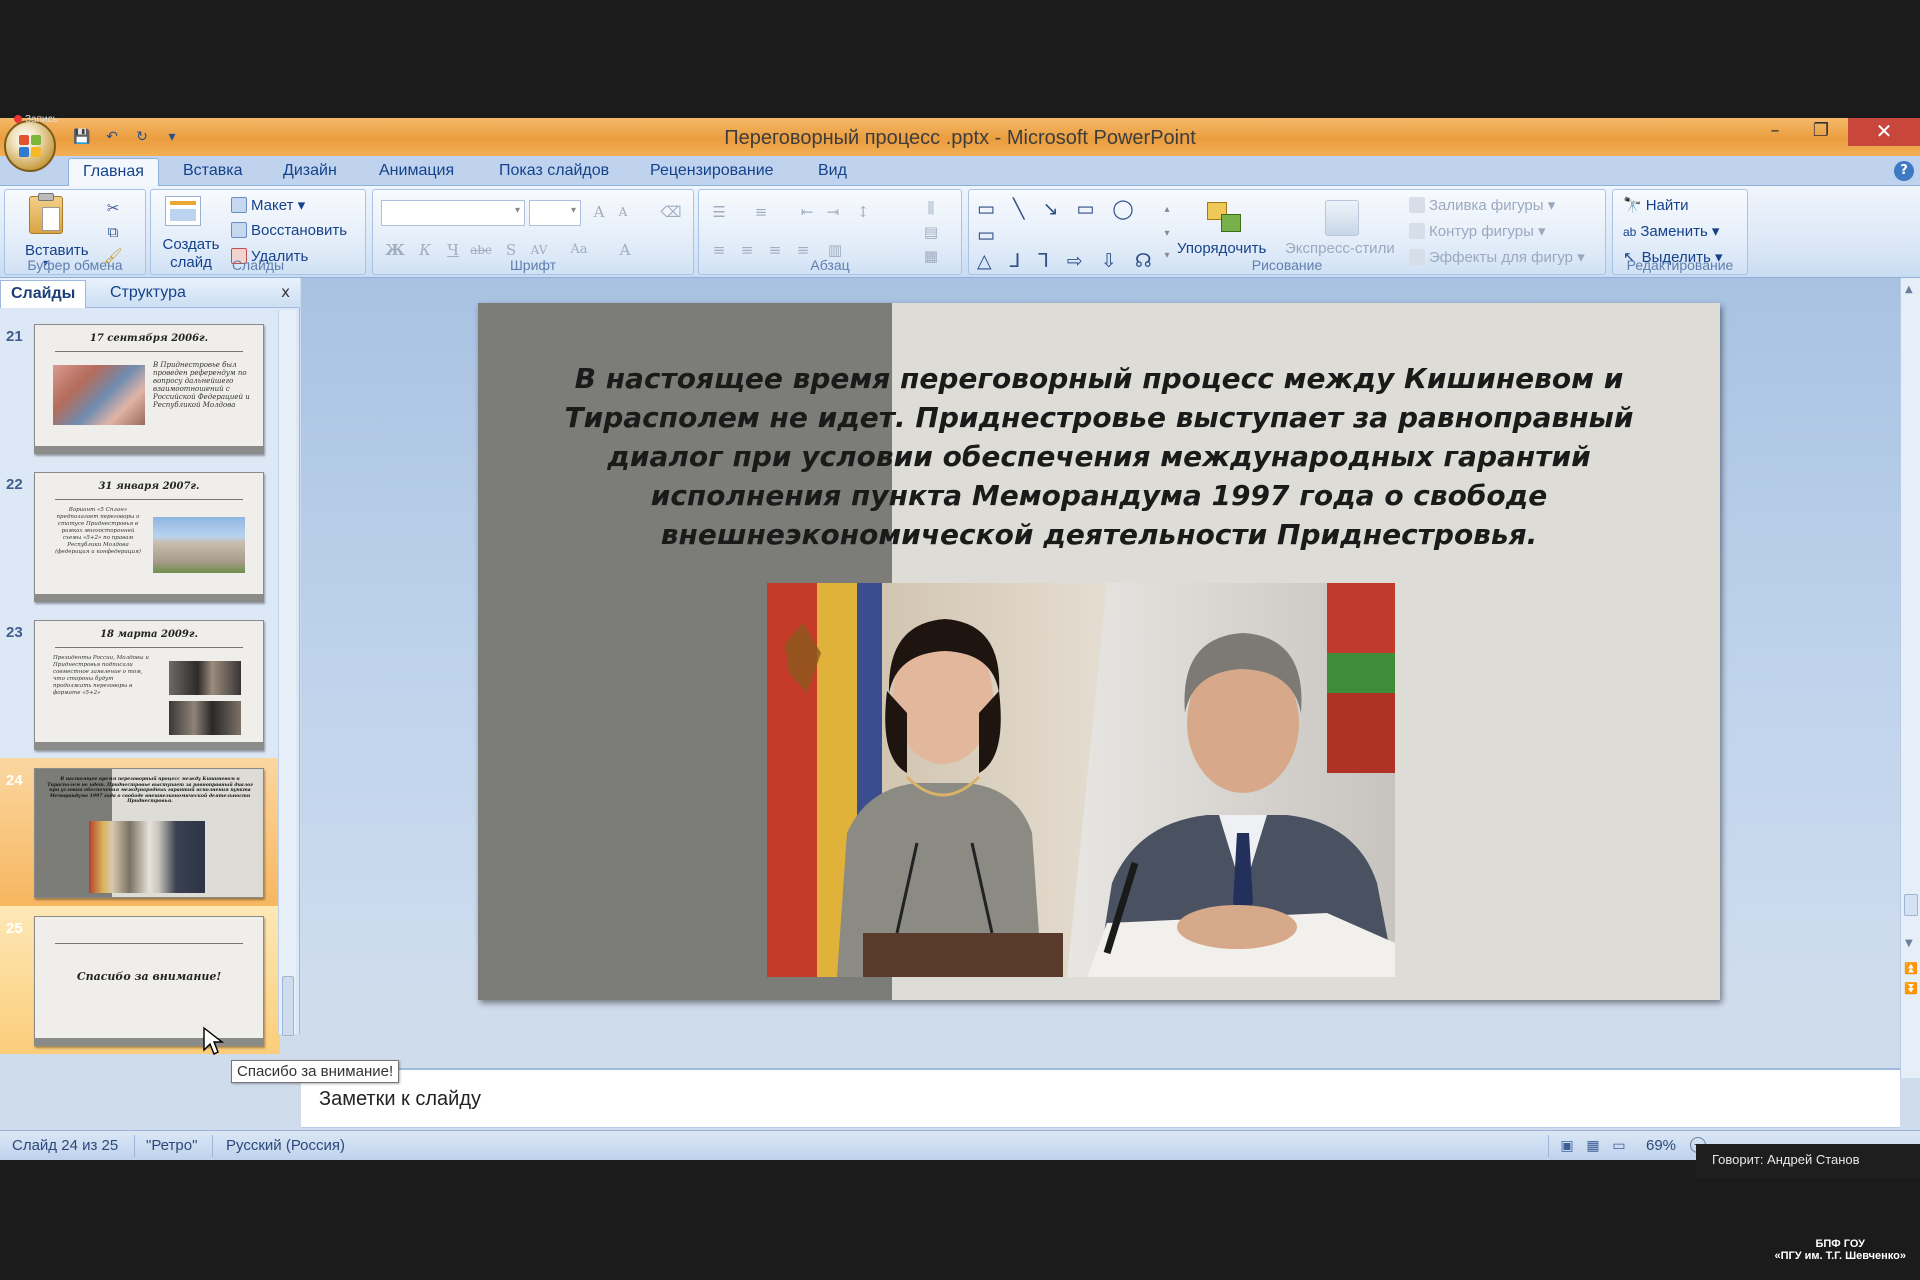 The width and height of the screenshot is (1920, 1280). I want to click on cut-icon: ✂, so click(113, 208).